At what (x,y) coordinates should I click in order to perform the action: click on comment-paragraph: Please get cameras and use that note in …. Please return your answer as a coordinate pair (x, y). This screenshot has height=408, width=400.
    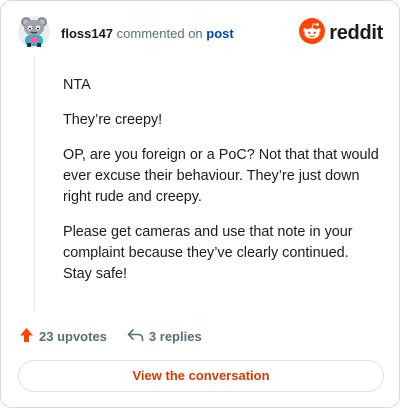
    Looking at the image, I should click on (208, 253).